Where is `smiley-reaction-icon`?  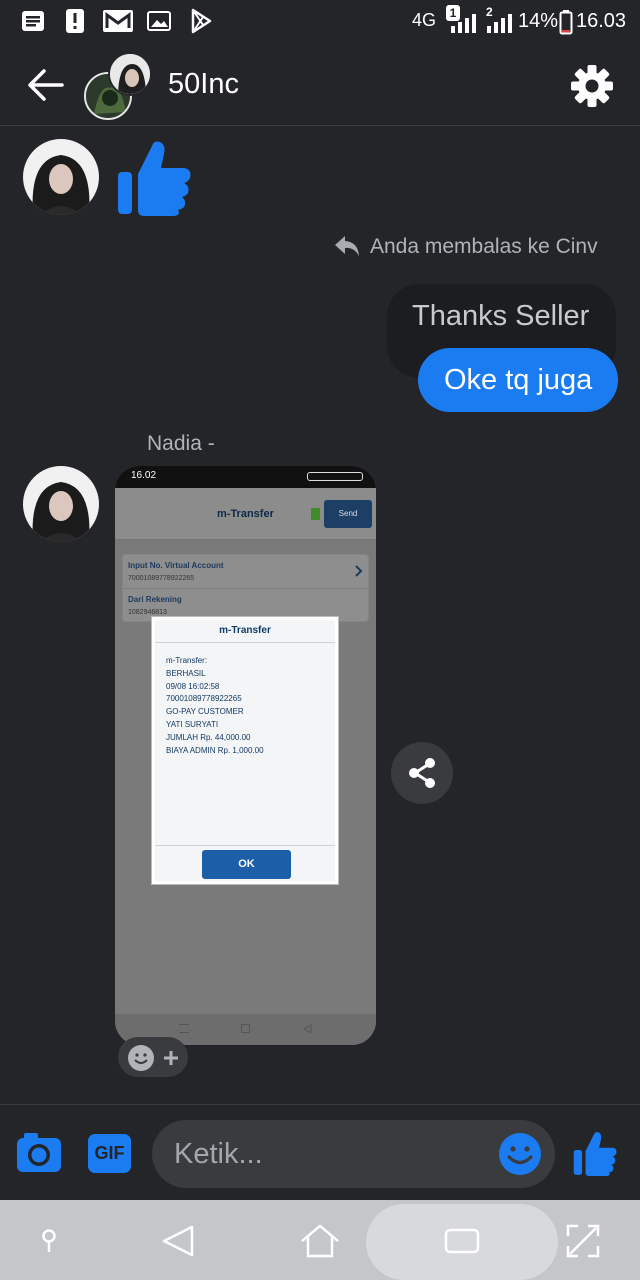
smiley-reaction-icon is located at coordinates (141, 1058).